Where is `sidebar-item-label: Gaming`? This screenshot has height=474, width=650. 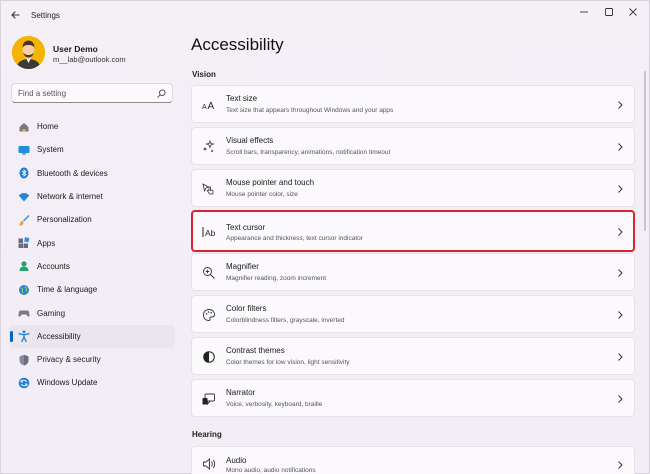 sidebar-item-label: Gaming is located at coordinates (51, 313).